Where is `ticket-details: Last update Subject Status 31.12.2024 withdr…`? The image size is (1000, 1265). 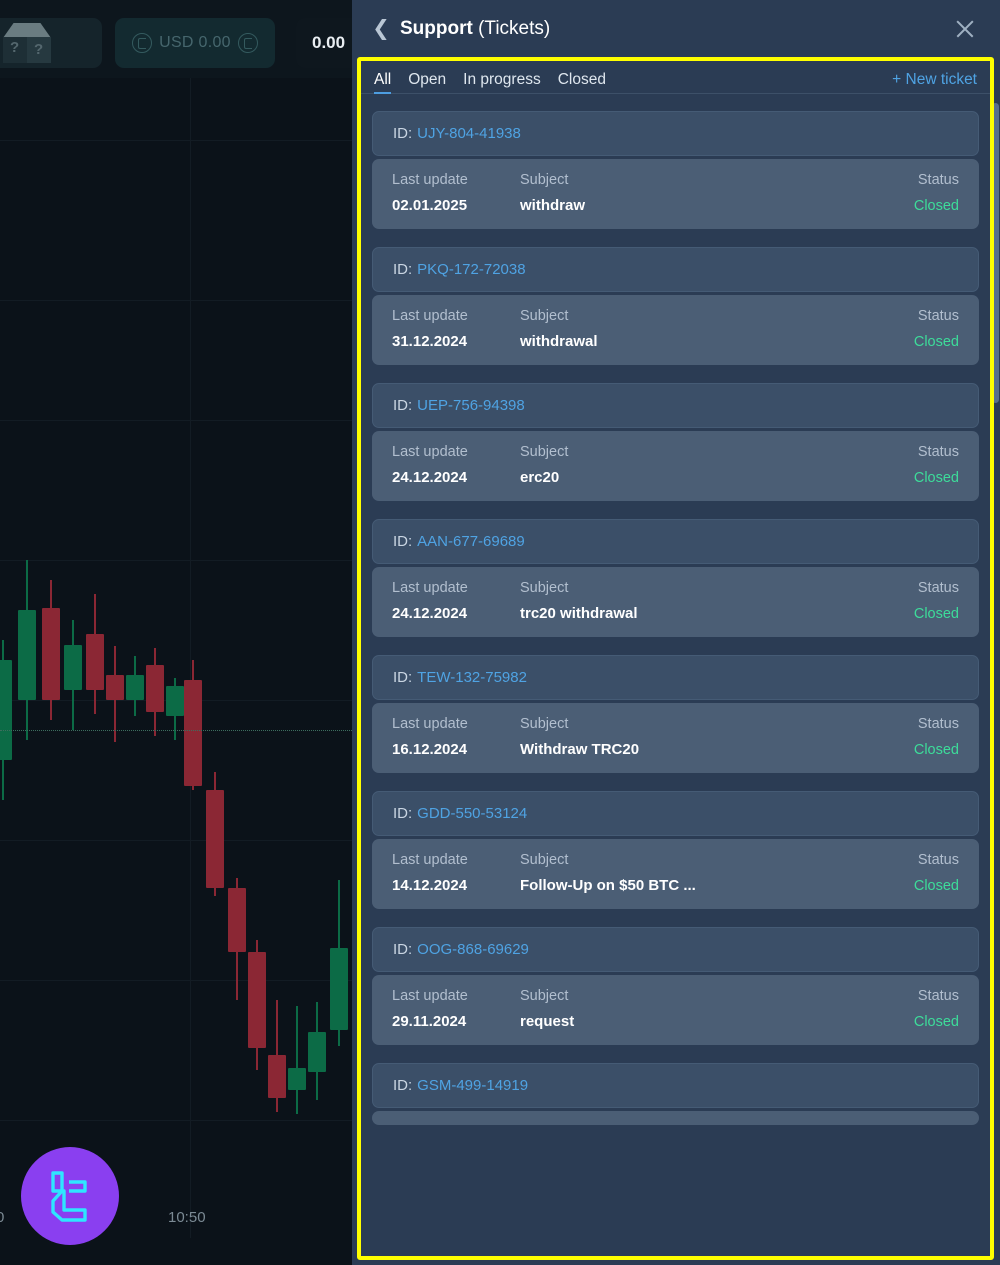
ticket-details: Last update Subject Status 31.12.2024 withdr… is located at coordinates (675, 330).